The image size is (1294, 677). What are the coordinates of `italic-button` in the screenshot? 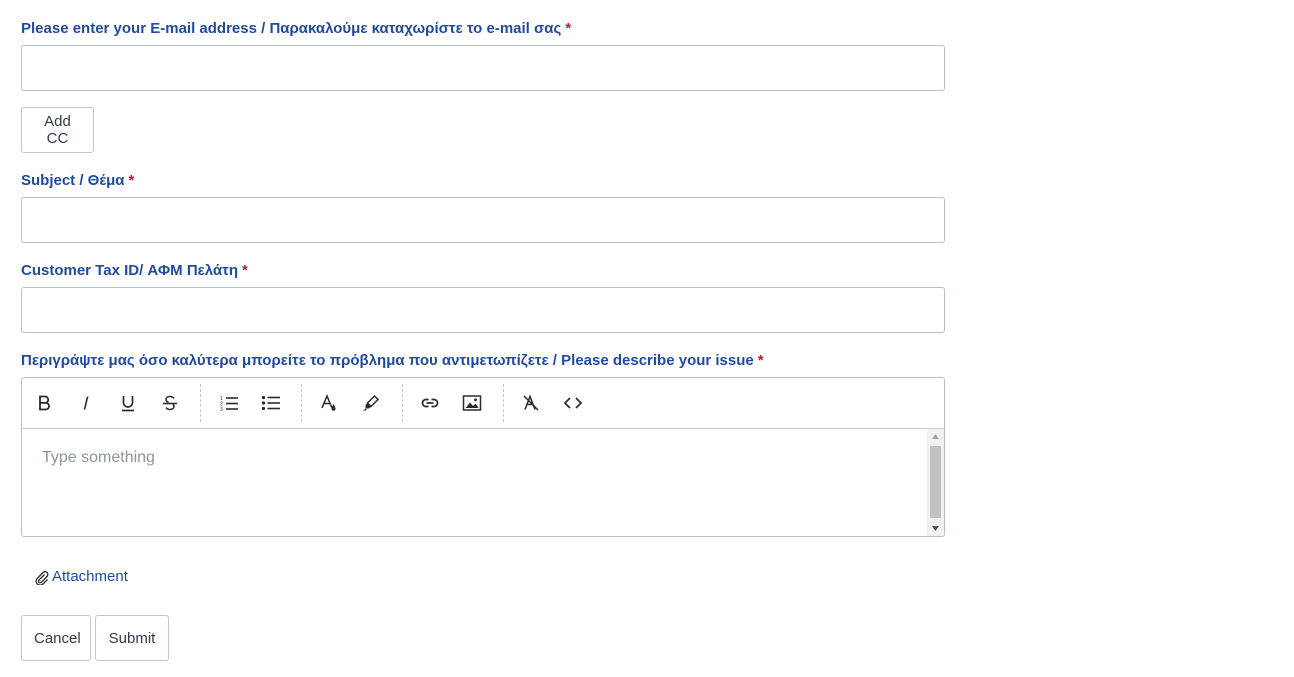 It's located at (86, 403).